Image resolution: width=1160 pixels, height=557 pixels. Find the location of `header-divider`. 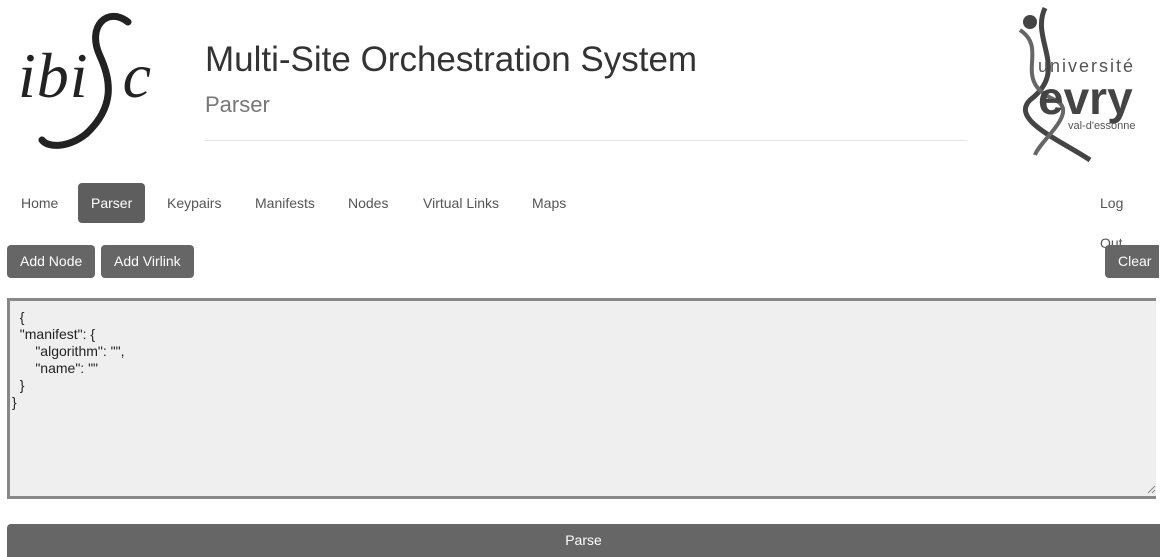

header-divider is located at coordinates (586, 140).